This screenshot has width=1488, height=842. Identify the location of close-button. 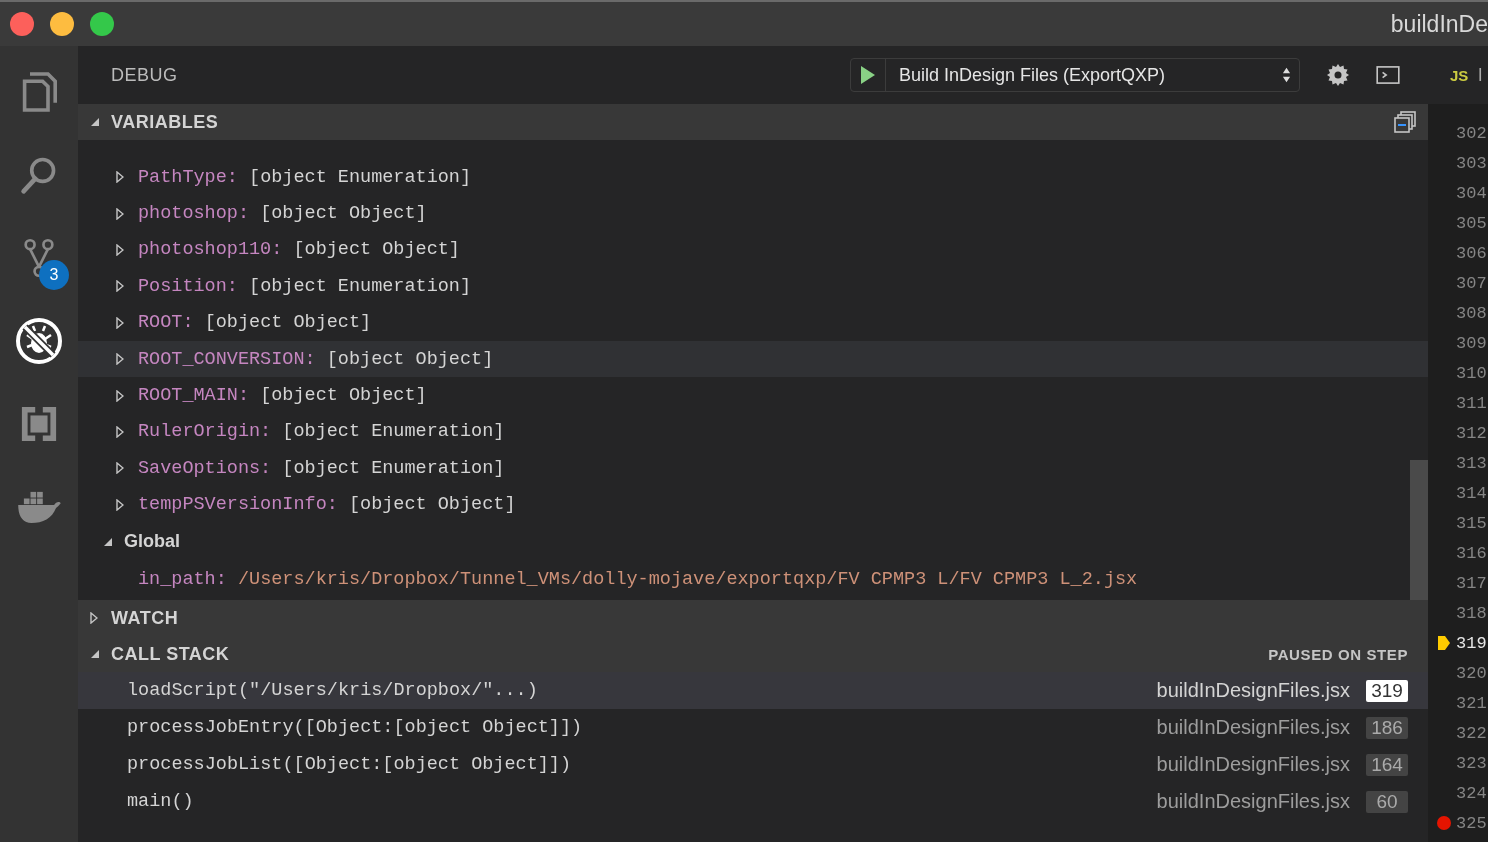
(22, 24).